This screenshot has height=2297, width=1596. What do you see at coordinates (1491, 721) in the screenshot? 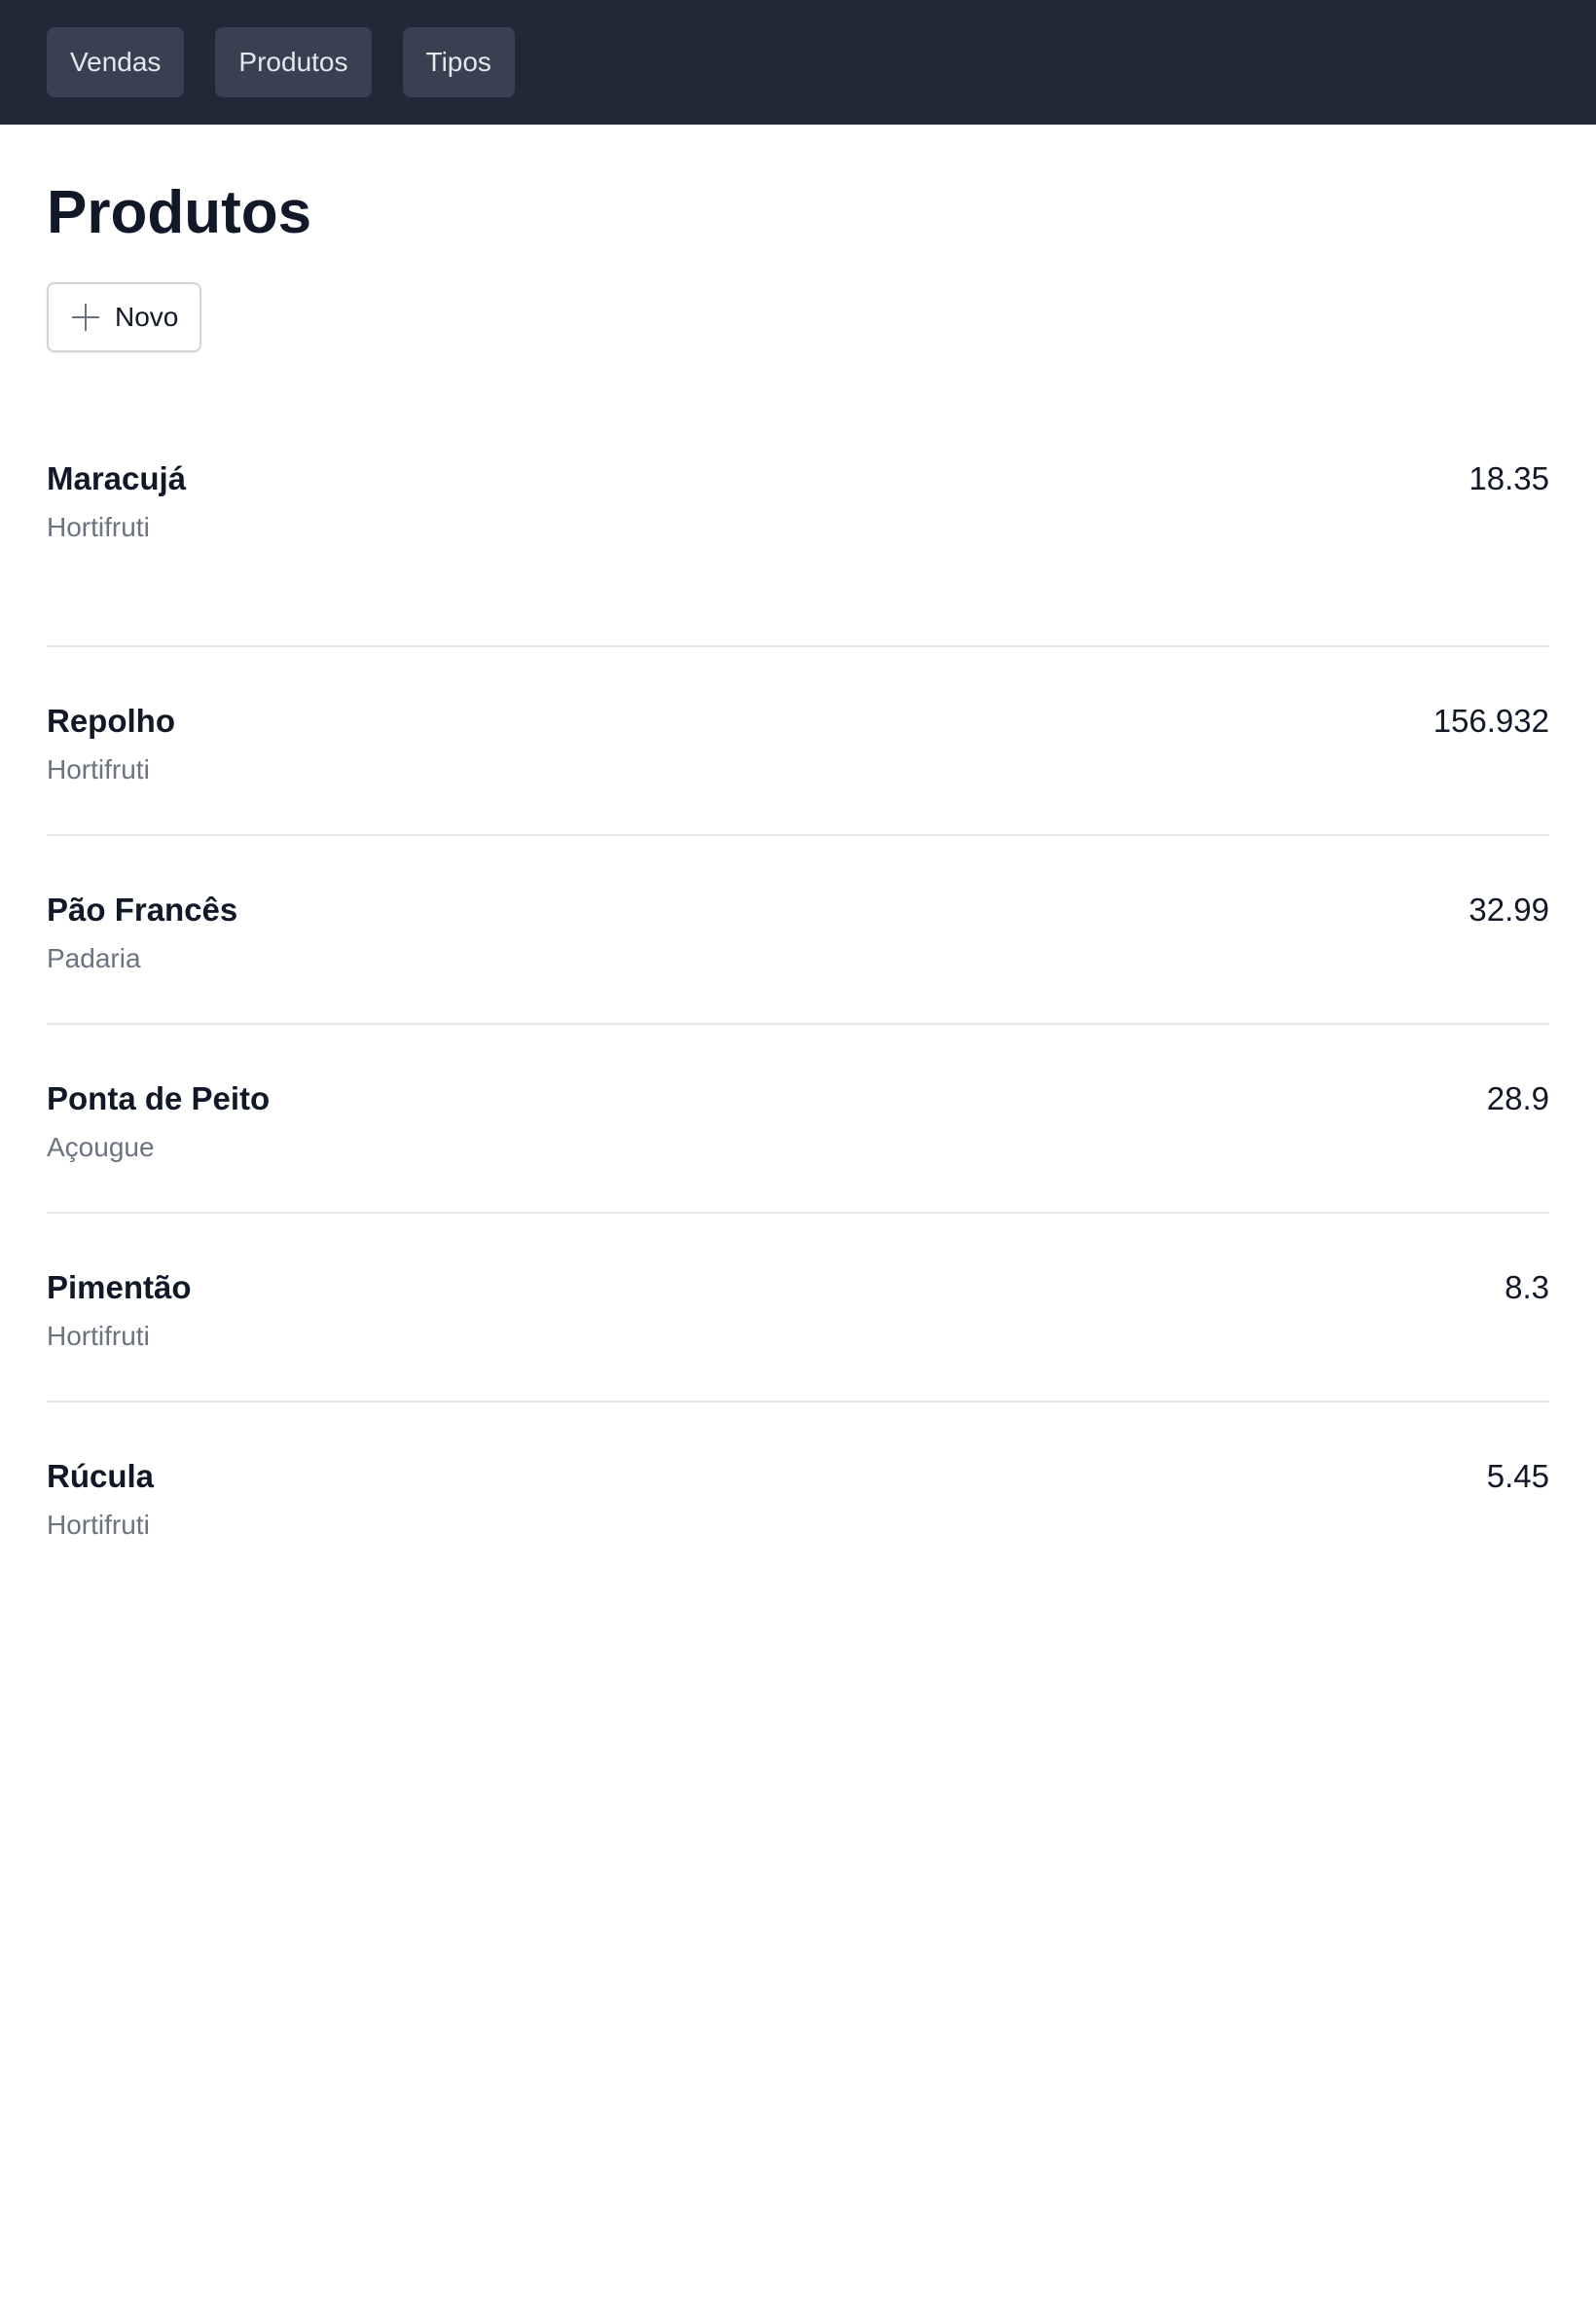
I see `product-price: 156.932` at bounding box center [1491, 721].